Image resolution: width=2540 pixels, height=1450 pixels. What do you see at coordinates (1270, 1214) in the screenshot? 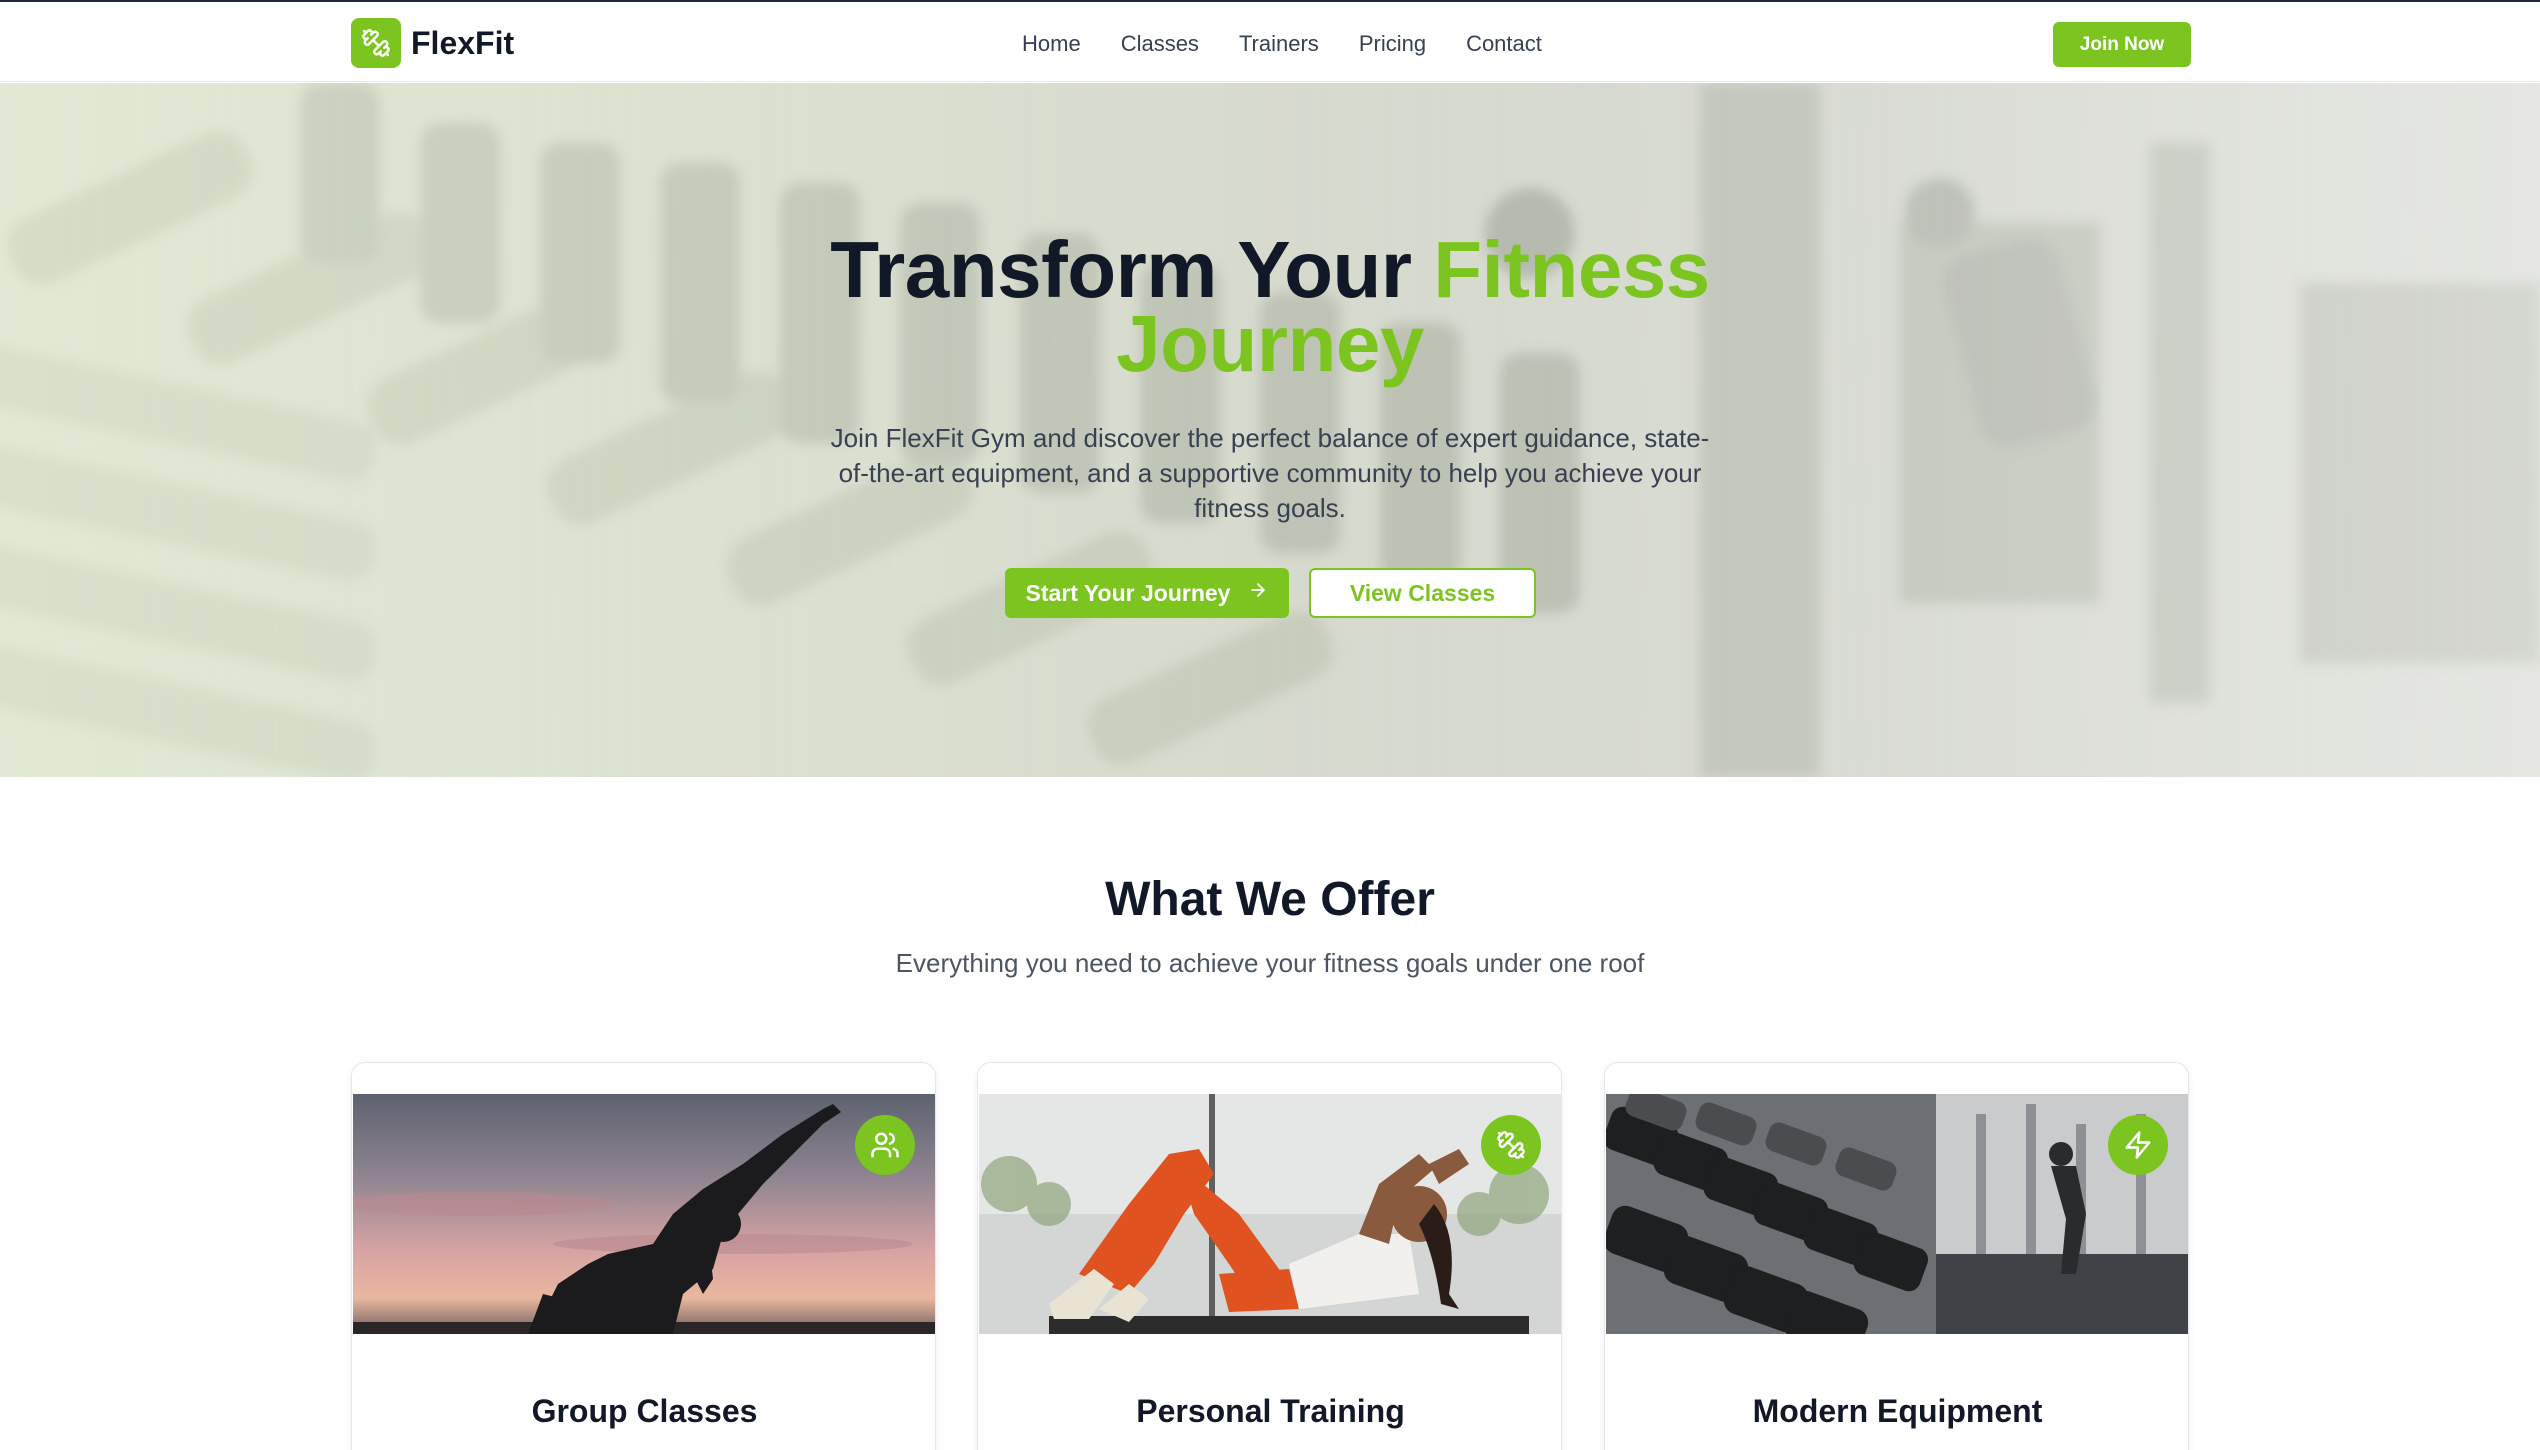
I see `personal-training-image` at bounding box center [1270, 1214].